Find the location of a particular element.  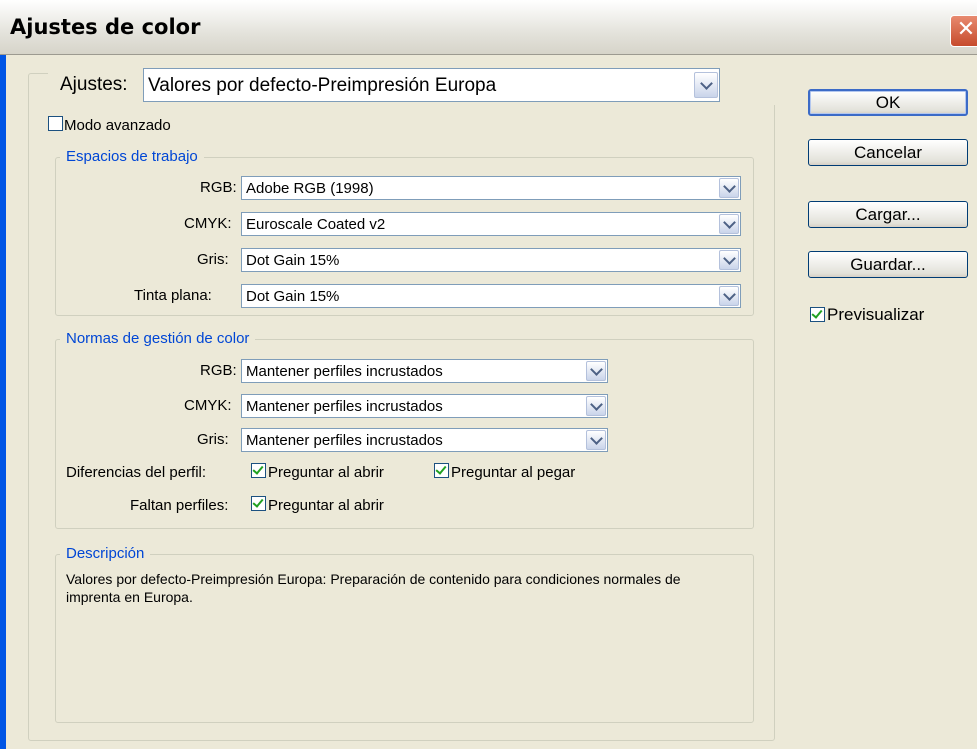

ws-spot-label: Tinta plana: is located at coordinates (173, 295).